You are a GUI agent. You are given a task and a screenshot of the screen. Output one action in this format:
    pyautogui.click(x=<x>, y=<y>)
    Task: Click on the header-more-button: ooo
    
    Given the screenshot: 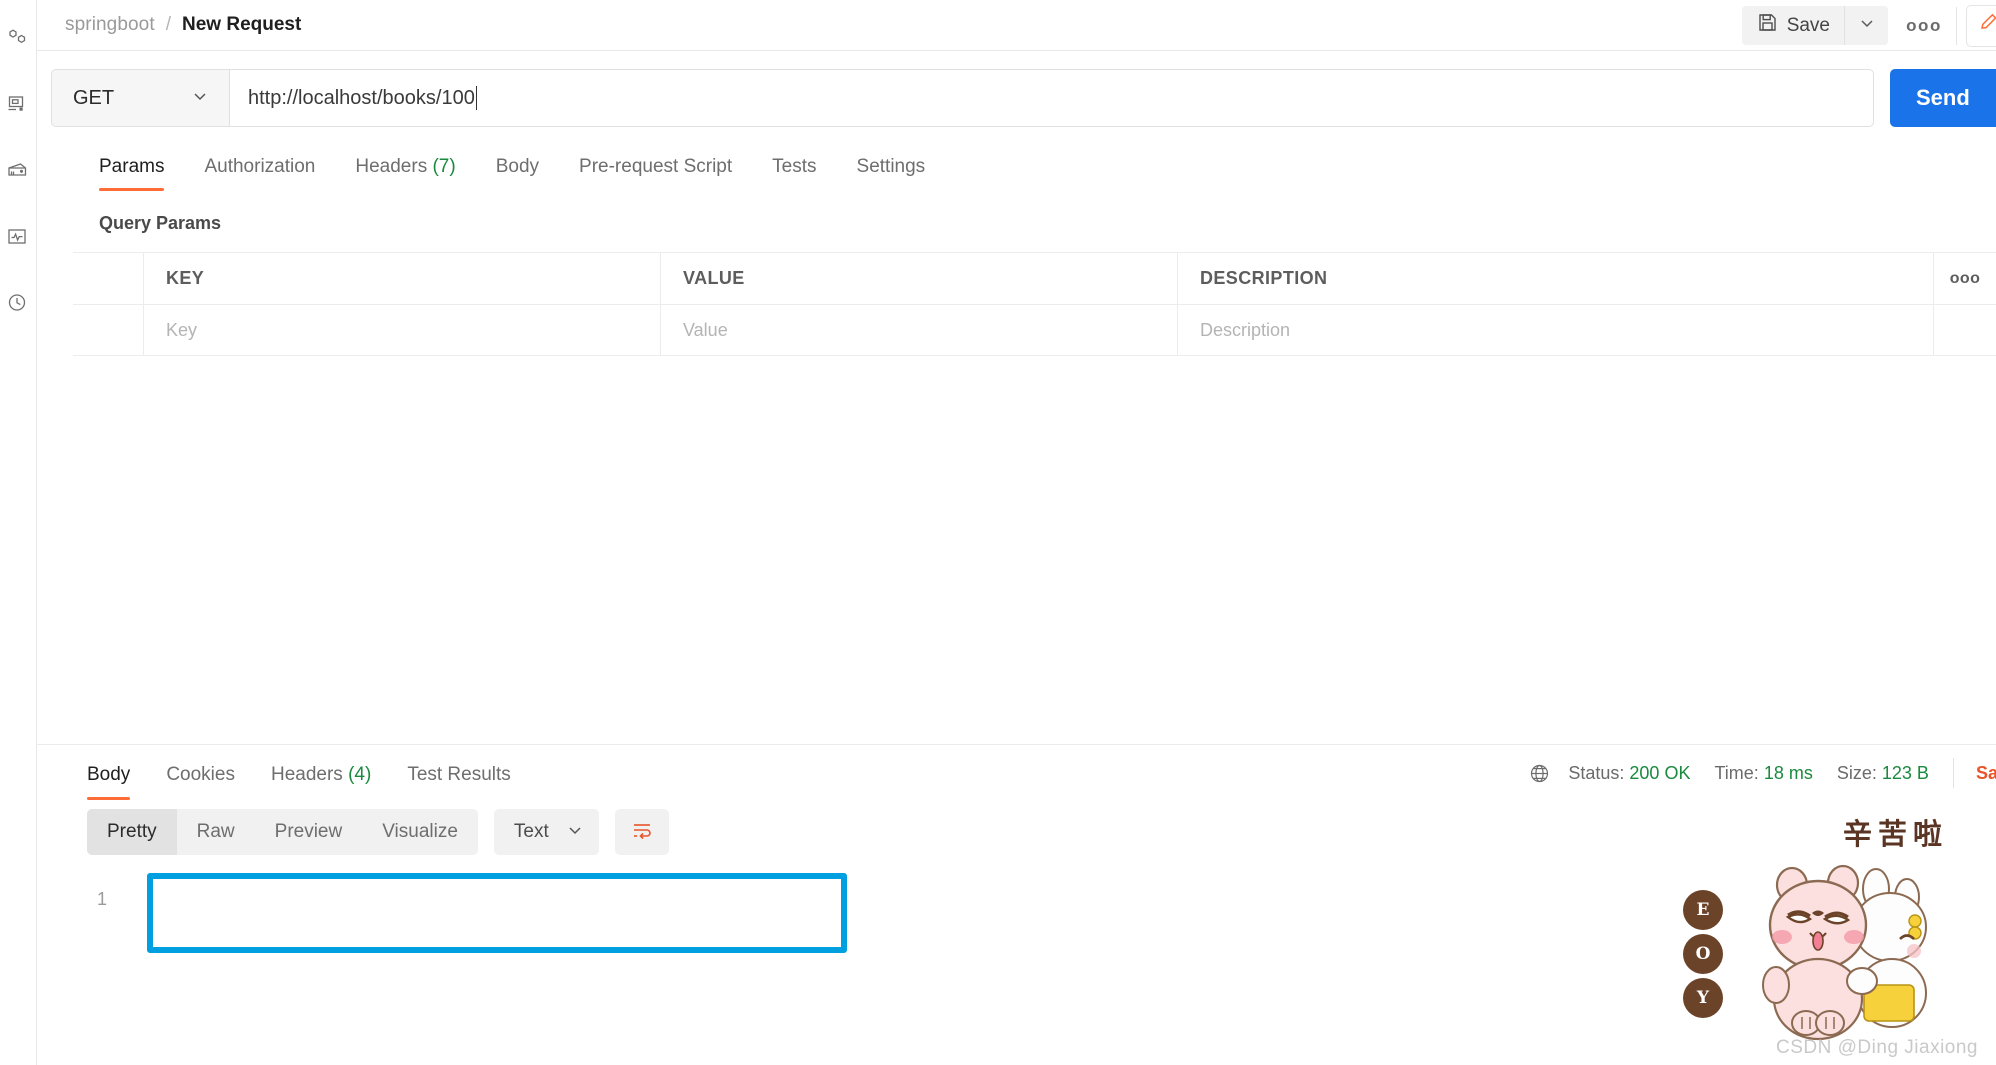 What is the action you would take?
    pyautogui.click(x=1924, y=25)
    